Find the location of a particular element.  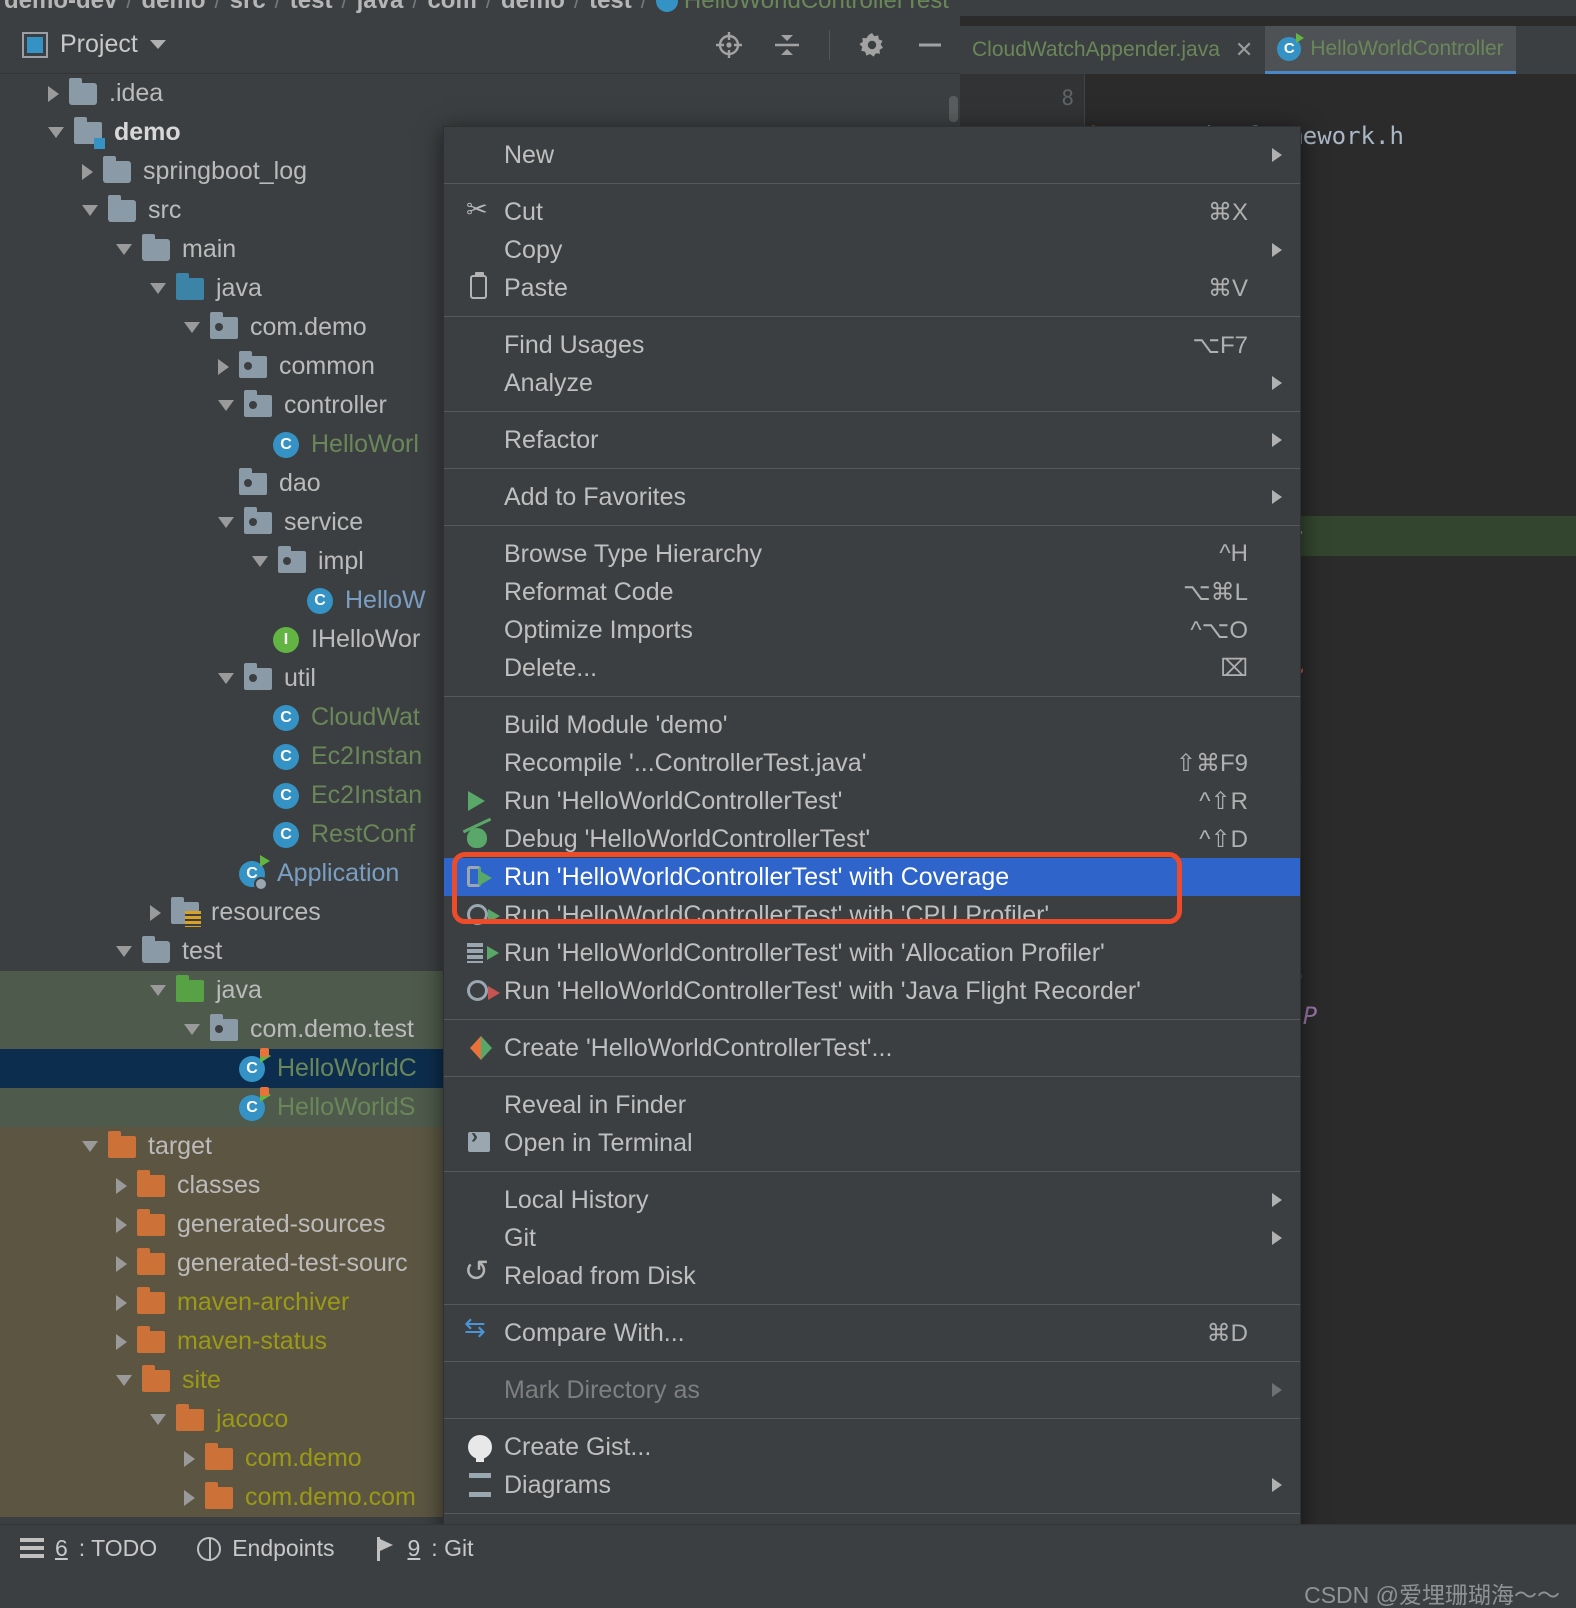

minimize-icon is located at coordinates (930, 45).